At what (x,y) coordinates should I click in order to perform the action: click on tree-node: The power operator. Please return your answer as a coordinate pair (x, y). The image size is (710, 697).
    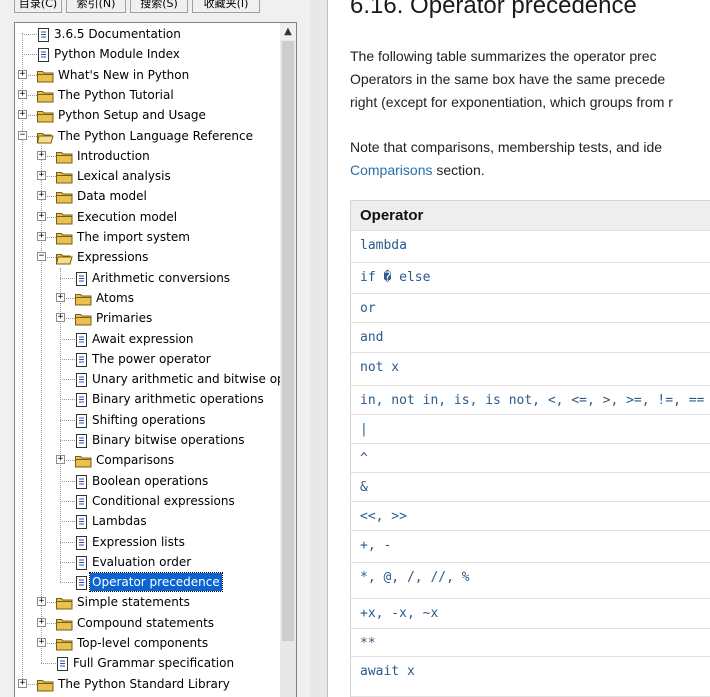
    Looking at the image, I should click on (150, 359).